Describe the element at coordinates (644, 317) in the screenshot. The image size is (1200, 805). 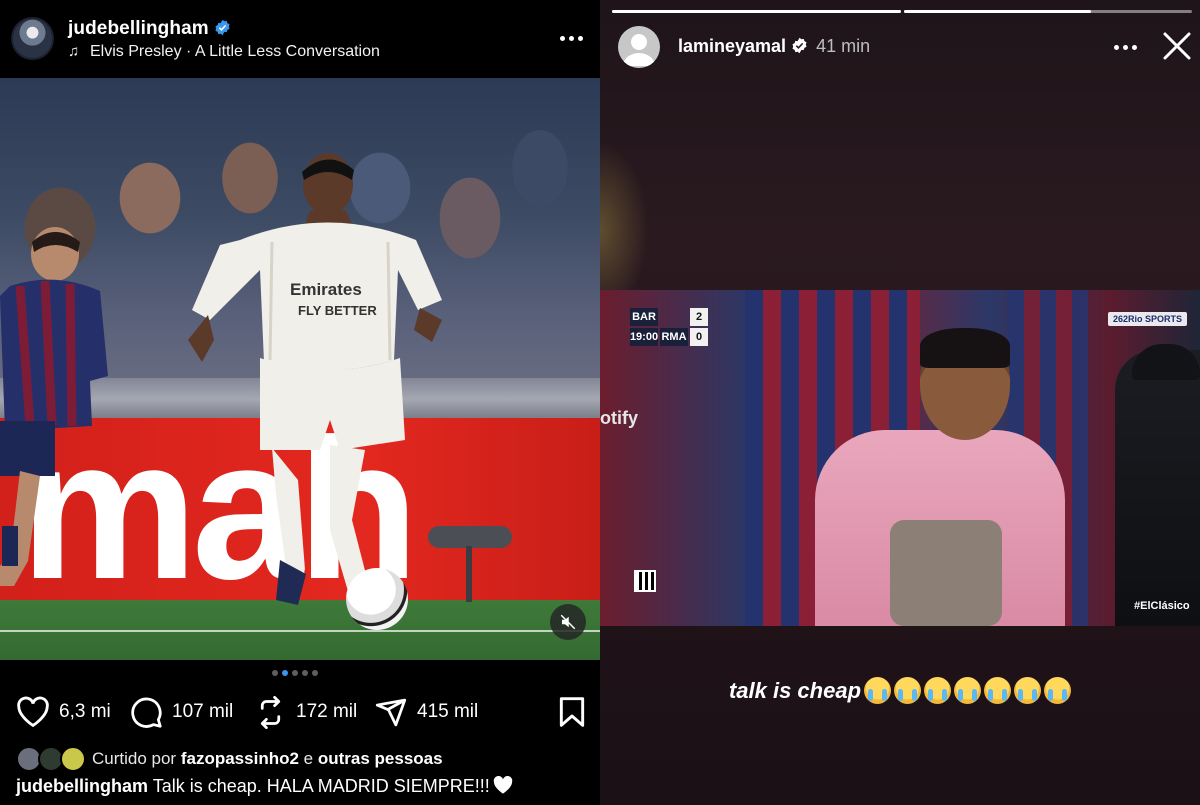
I see `team1-label: BAR` at that location.